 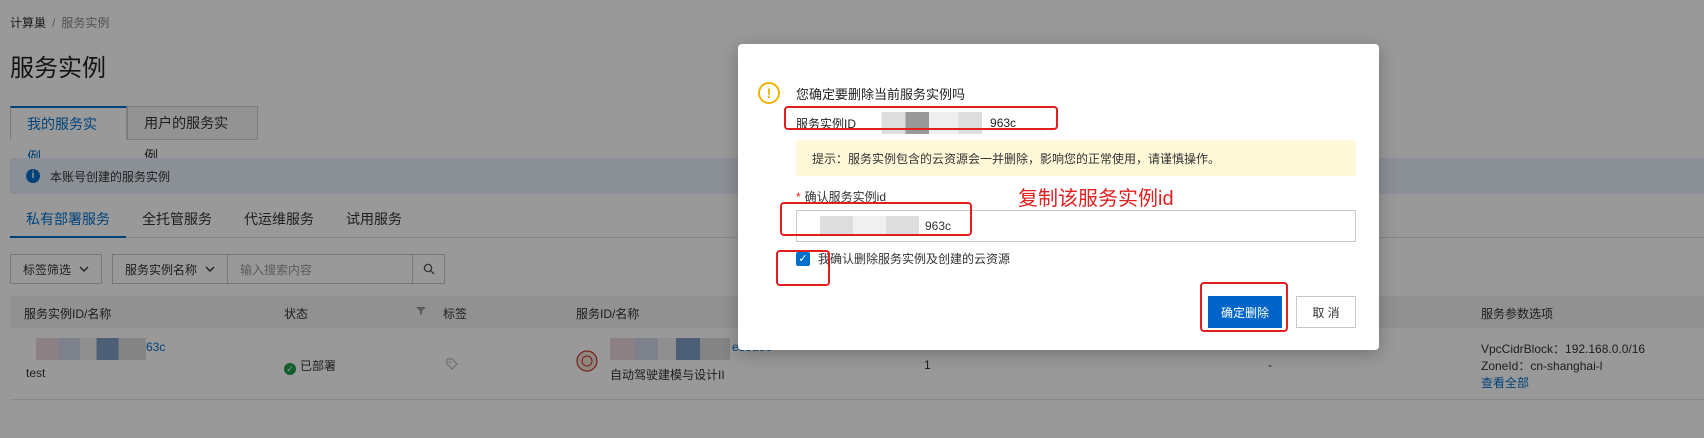 I want to click on annotation-box-checkbox, so click(x=803, y=268).